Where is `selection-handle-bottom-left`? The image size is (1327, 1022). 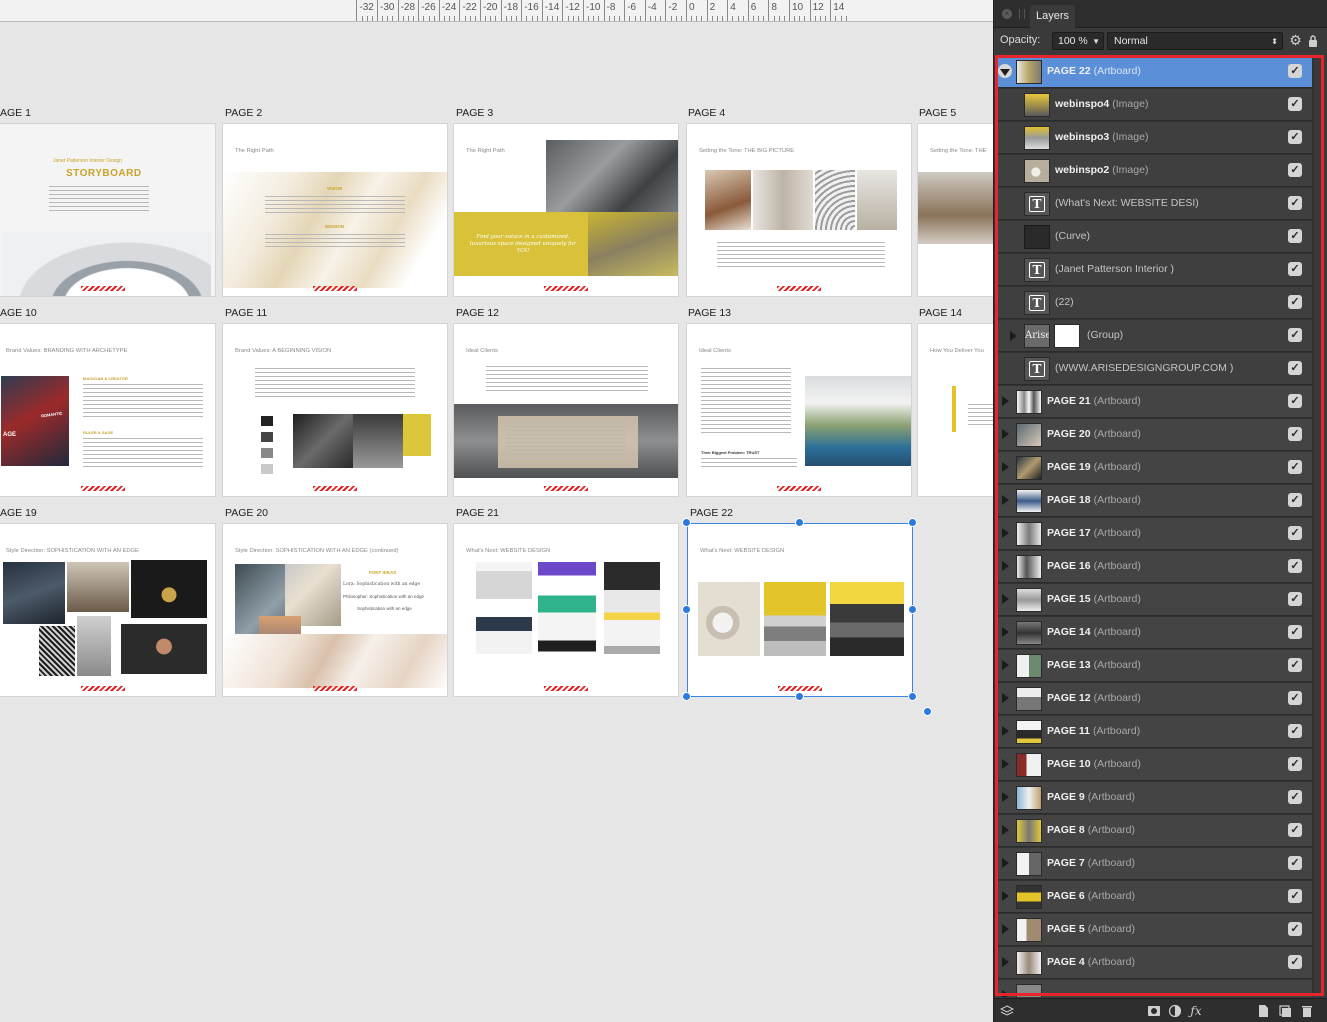 selection-handle-bottom-left is located at coordinates (686, 696).